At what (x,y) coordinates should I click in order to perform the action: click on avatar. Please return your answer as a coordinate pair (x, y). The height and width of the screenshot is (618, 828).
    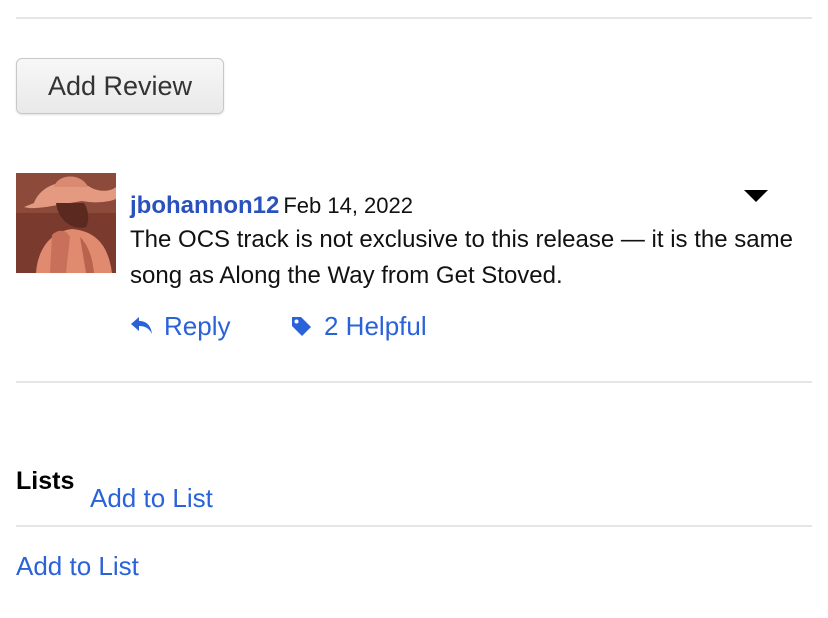
    Looking at the image, I should click on (66, 223).